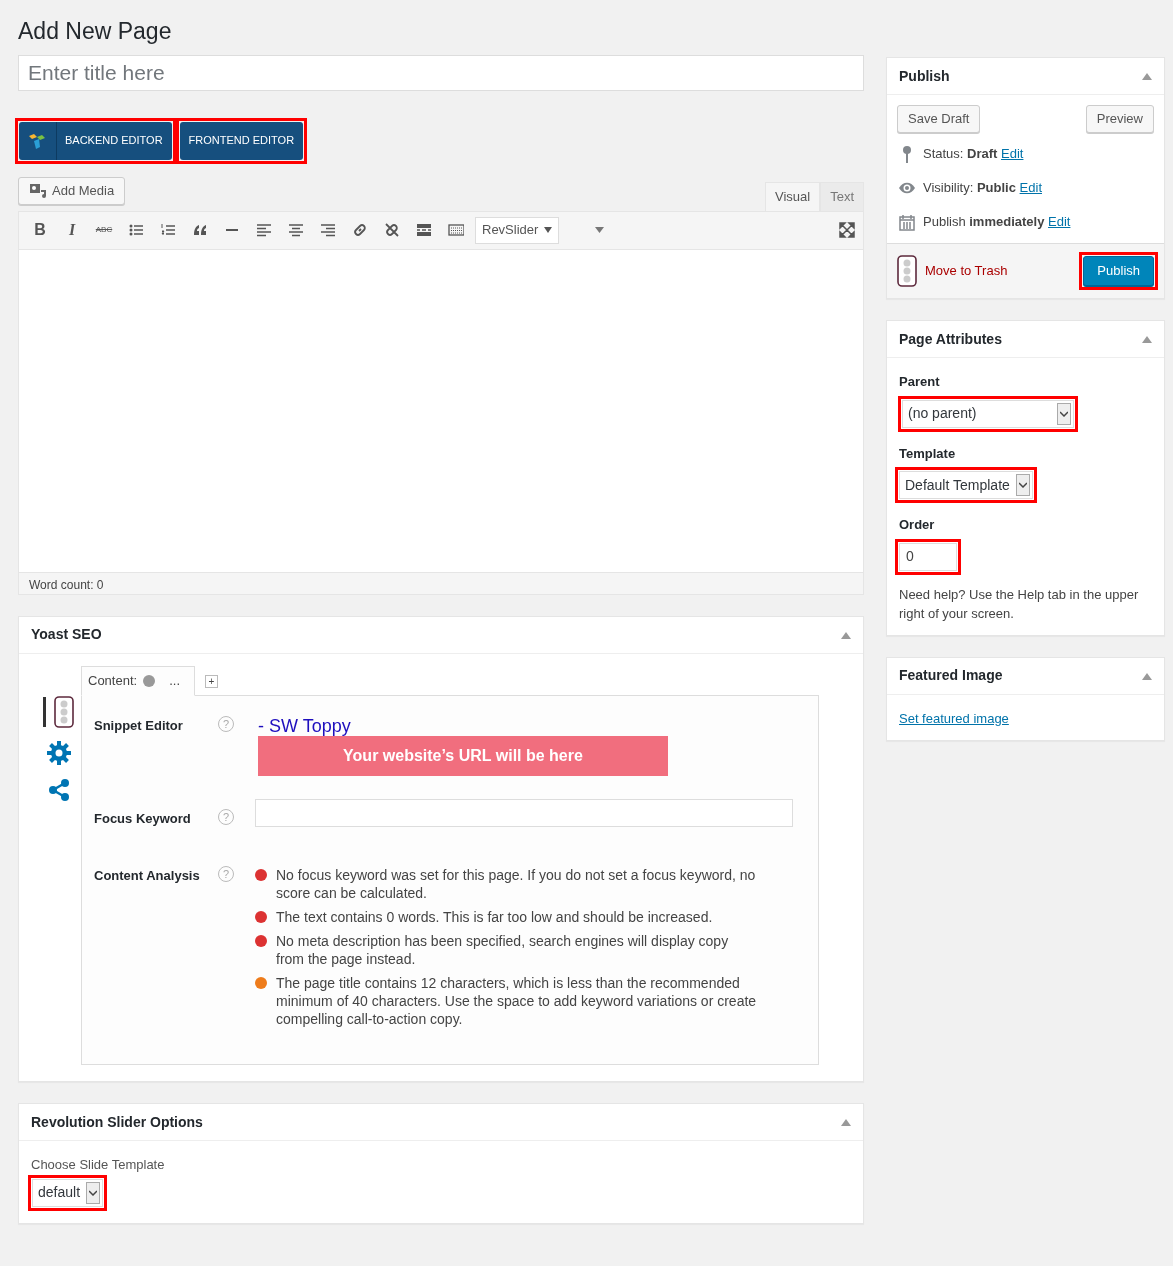 This screenshot has width=1173, height=1266. I want to click on url-placeholder-banner: Your website’s URL will be here, so click(463, 755).